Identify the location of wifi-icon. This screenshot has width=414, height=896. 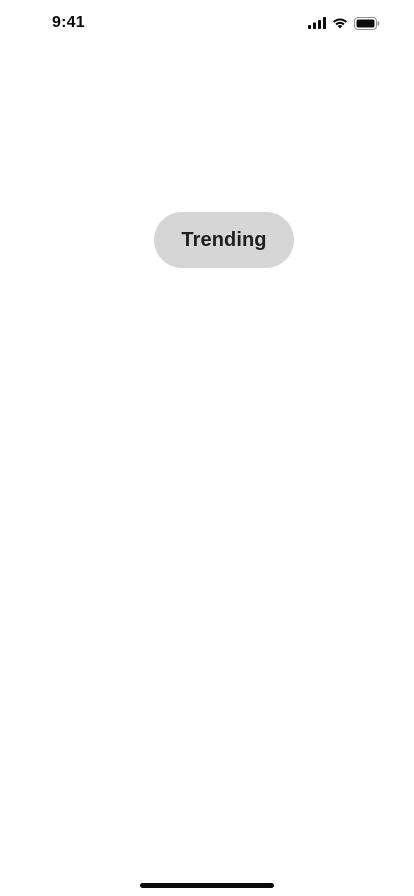
(340, 23).